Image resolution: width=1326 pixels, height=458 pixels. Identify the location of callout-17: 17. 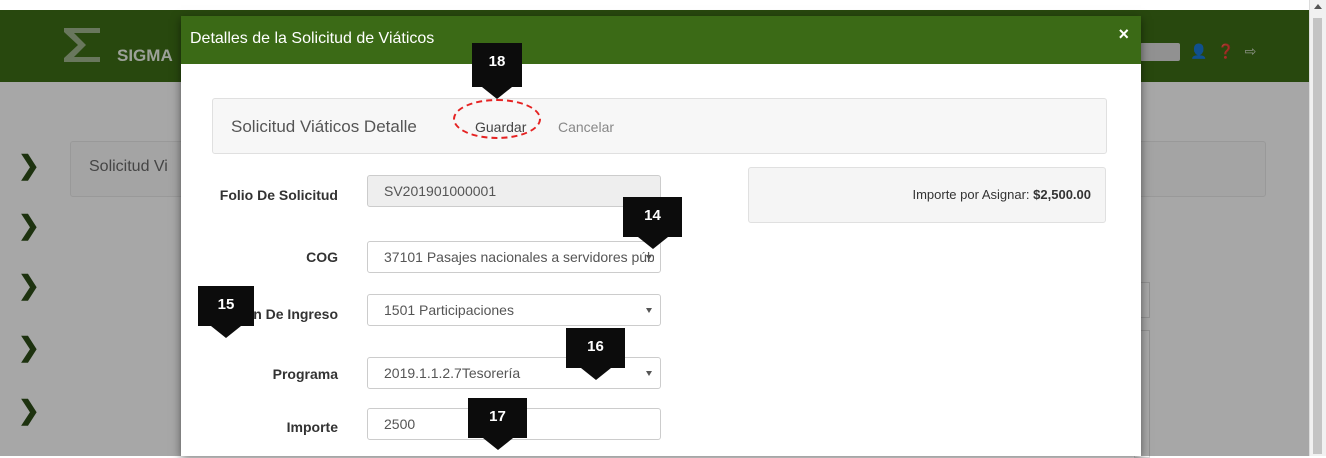
(497, 424).